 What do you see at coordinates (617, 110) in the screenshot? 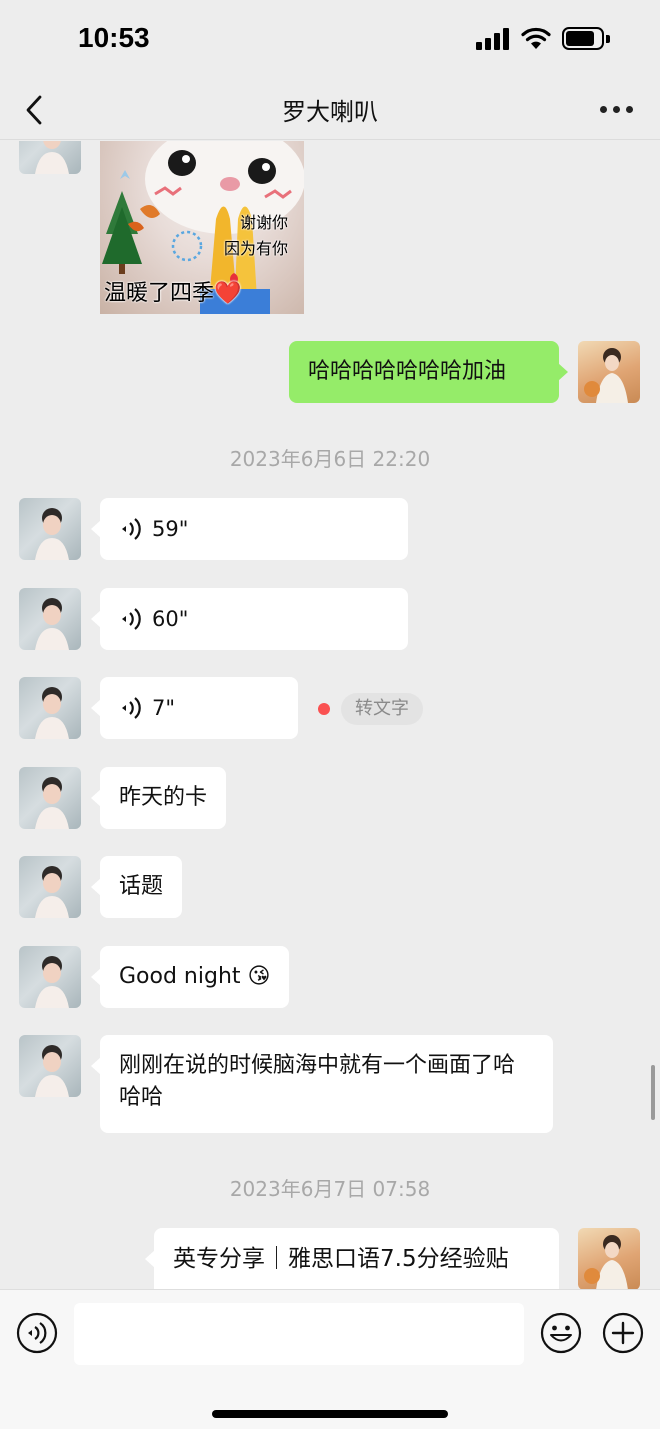
I see `more-options-icon` at bounding box center [617, 110].